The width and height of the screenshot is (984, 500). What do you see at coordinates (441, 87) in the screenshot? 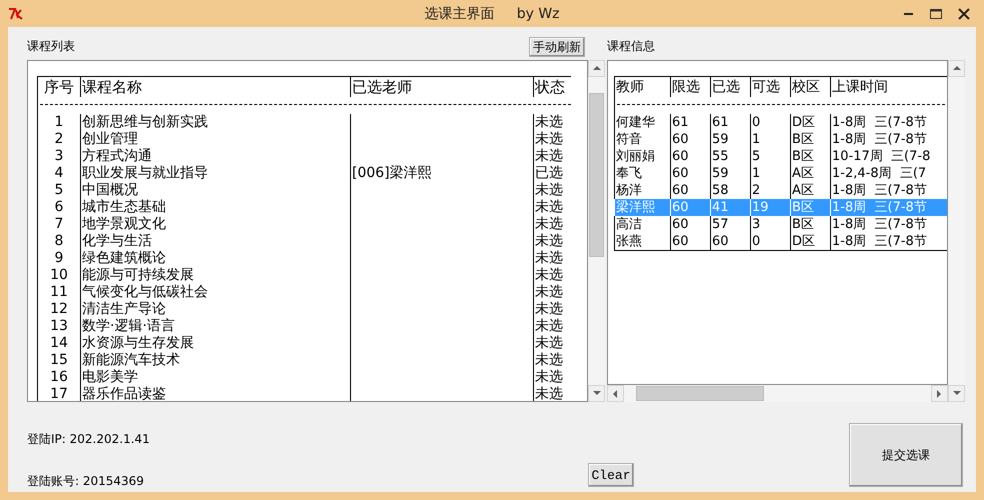
I see `column-header: 已选老师` at bounding box center [441, 87].